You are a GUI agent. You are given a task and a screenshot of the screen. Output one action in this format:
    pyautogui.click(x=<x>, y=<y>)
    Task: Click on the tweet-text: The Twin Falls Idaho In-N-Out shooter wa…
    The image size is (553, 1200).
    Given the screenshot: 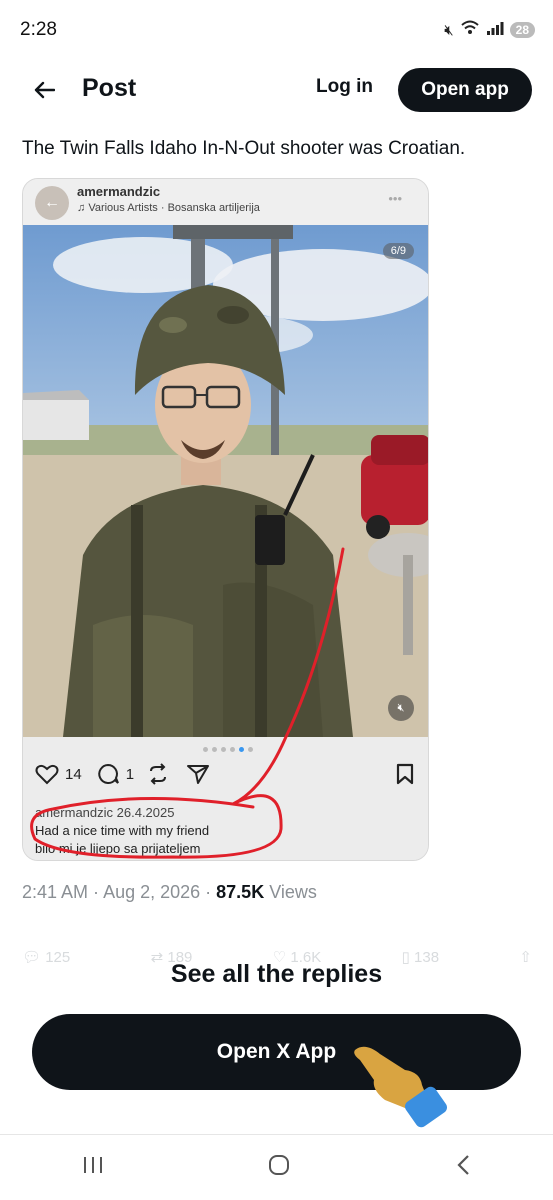 What is the action you would take?
    pyautogui.click(x=244, y=148)
    